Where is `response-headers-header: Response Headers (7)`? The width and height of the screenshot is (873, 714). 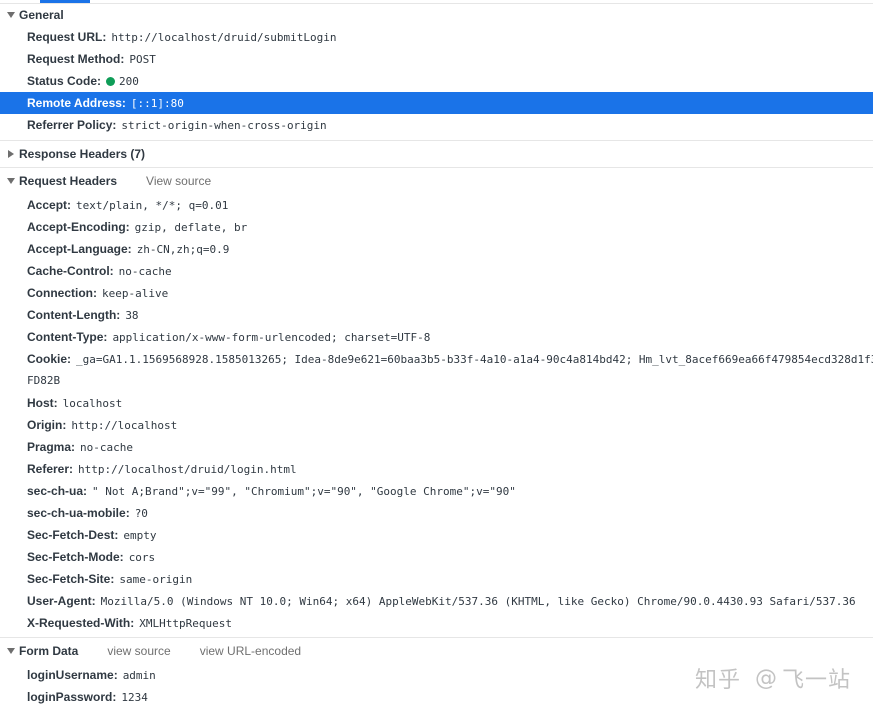
response-headers-header: Response Headers (7) is located at coordinates (436, 154).